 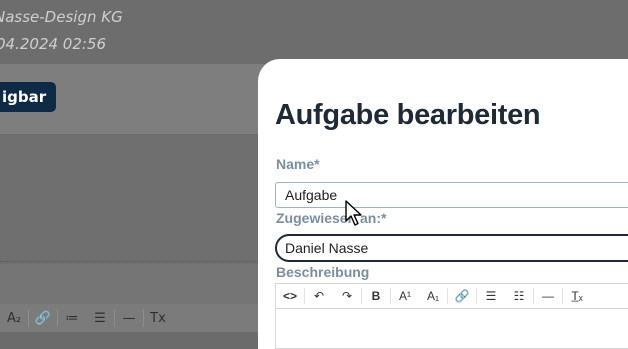 I want to click on superscript-icon: A¹, so click(x=405, y=296).